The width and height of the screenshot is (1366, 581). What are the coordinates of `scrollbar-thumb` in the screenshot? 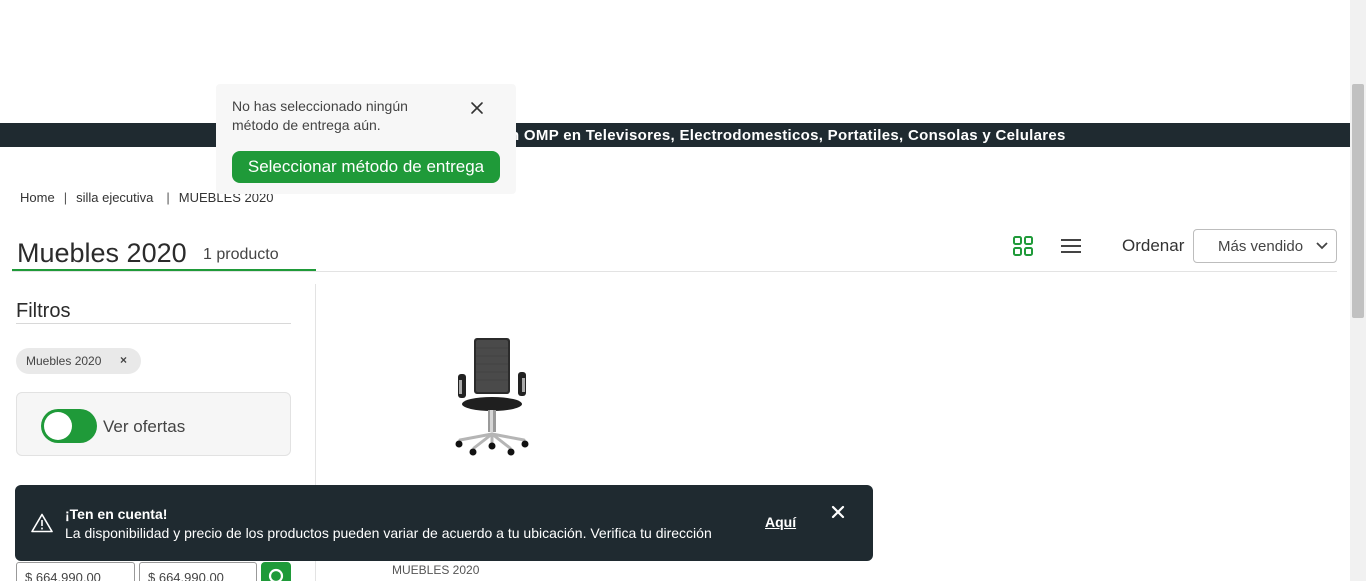 It's located at (1358, 201).